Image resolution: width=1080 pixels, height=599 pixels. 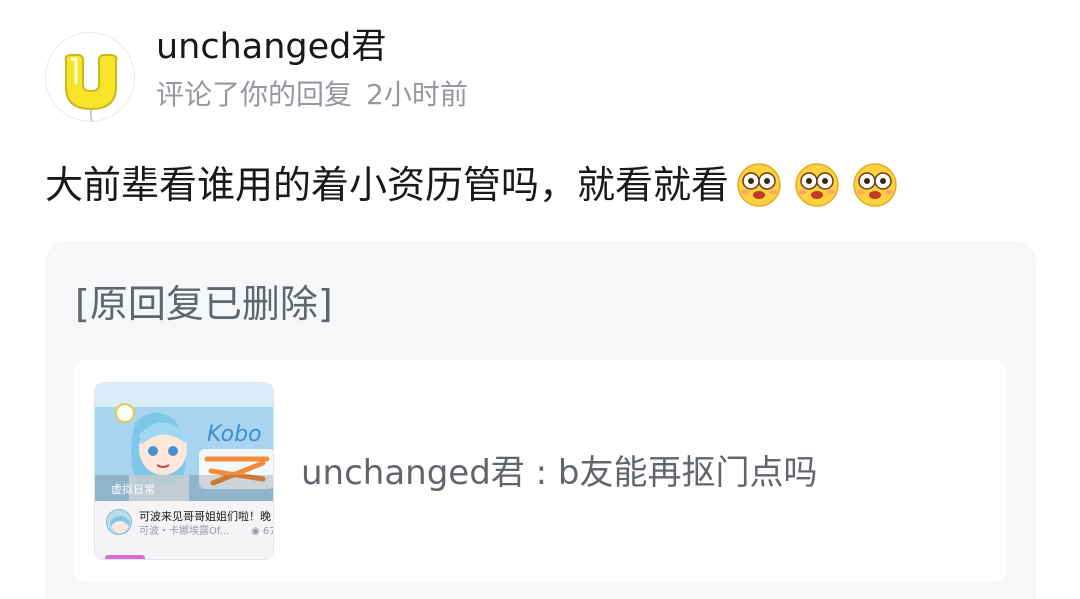 What do you see at coordinates (119, 522) in the screenshot?
I see `uploader-avatar` at bounding box center [119, 522].